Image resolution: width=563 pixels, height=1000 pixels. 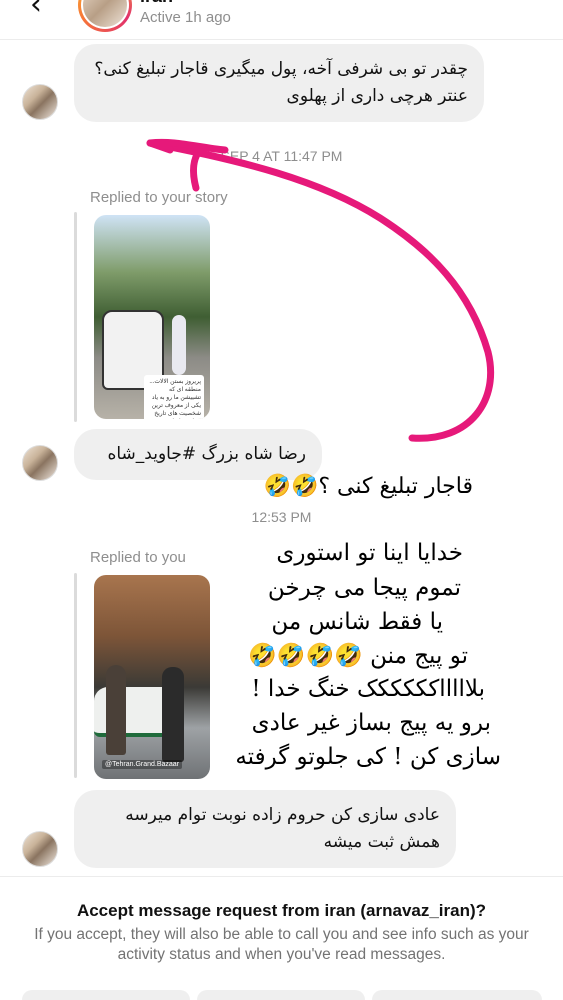 What do you see at coordinates (138, 557) in the screenshot?
I see `replied-to-label: Replied to you` at bounding box center [138, 557].